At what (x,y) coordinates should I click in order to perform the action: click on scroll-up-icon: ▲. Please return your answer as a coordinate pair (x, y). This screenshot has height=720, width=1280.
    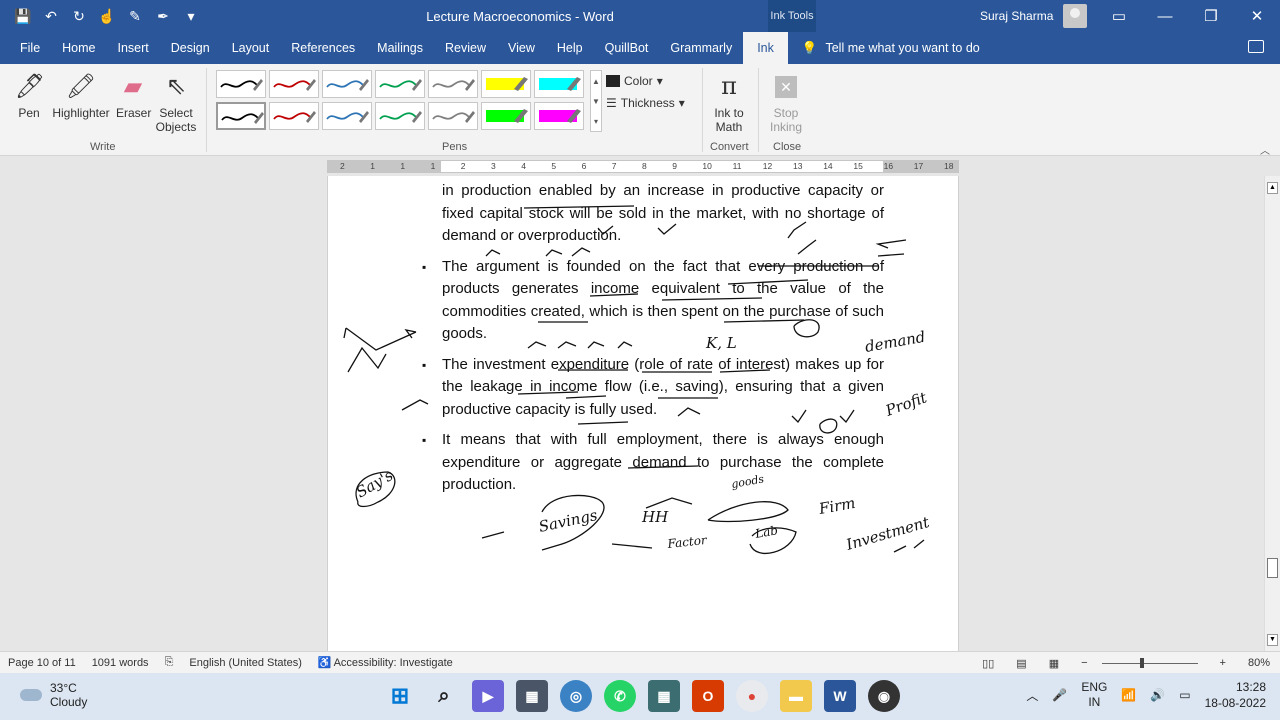
    Looking at the image, I should click on (1272, 188).